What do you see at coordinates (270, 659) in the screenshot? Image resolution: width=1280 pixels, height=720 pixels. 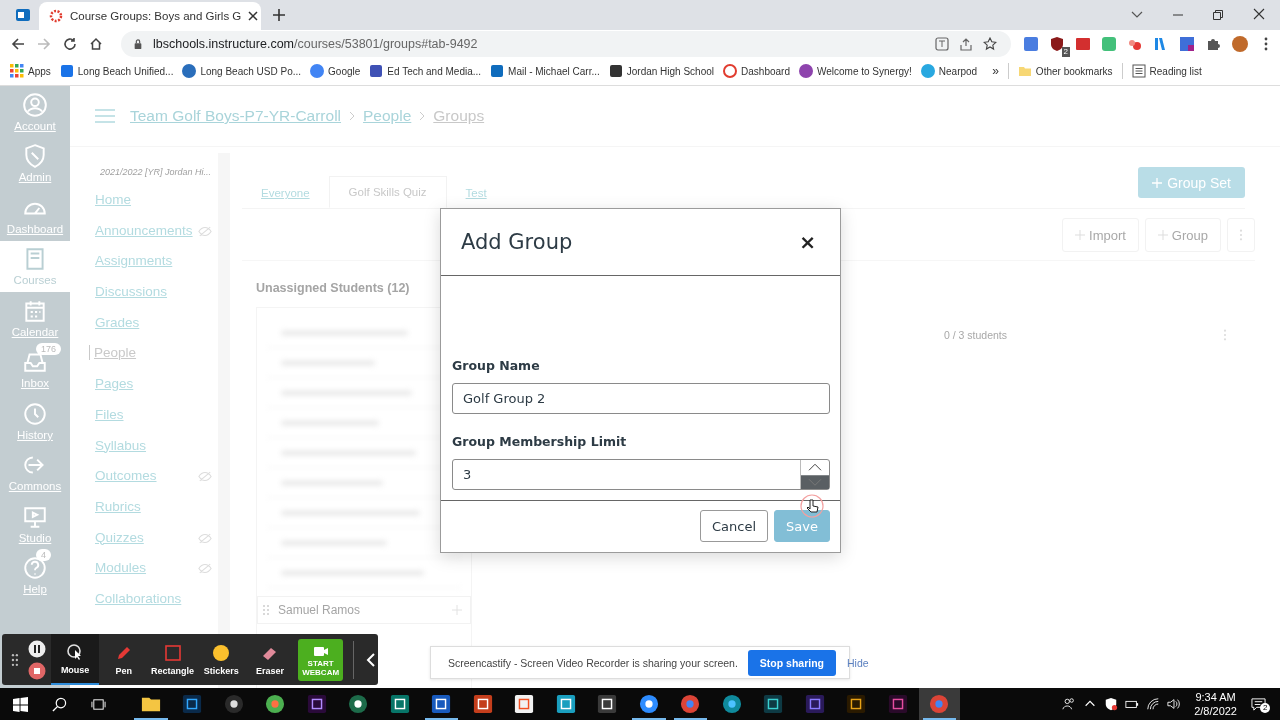 I see `recorder-tool: Eraser` at bounding box center [270, 659].